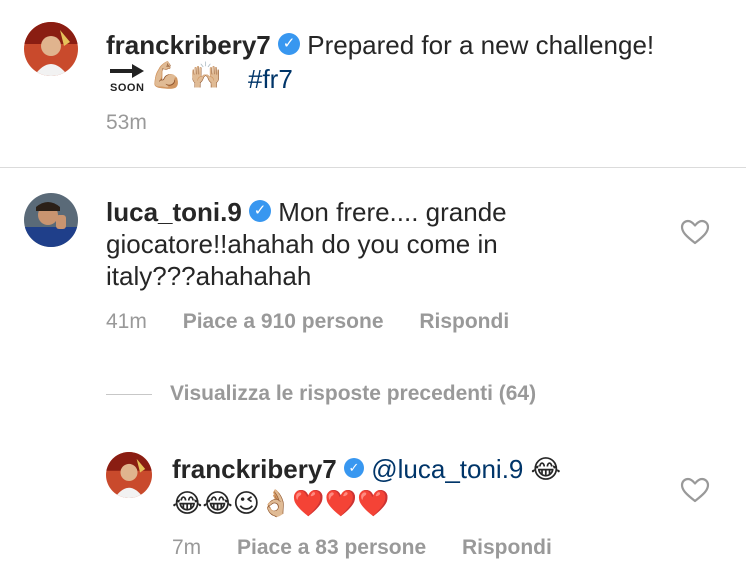  I want to click on comment-text-line2: giocatore!!ahahah do you come in, so click(302, 244).